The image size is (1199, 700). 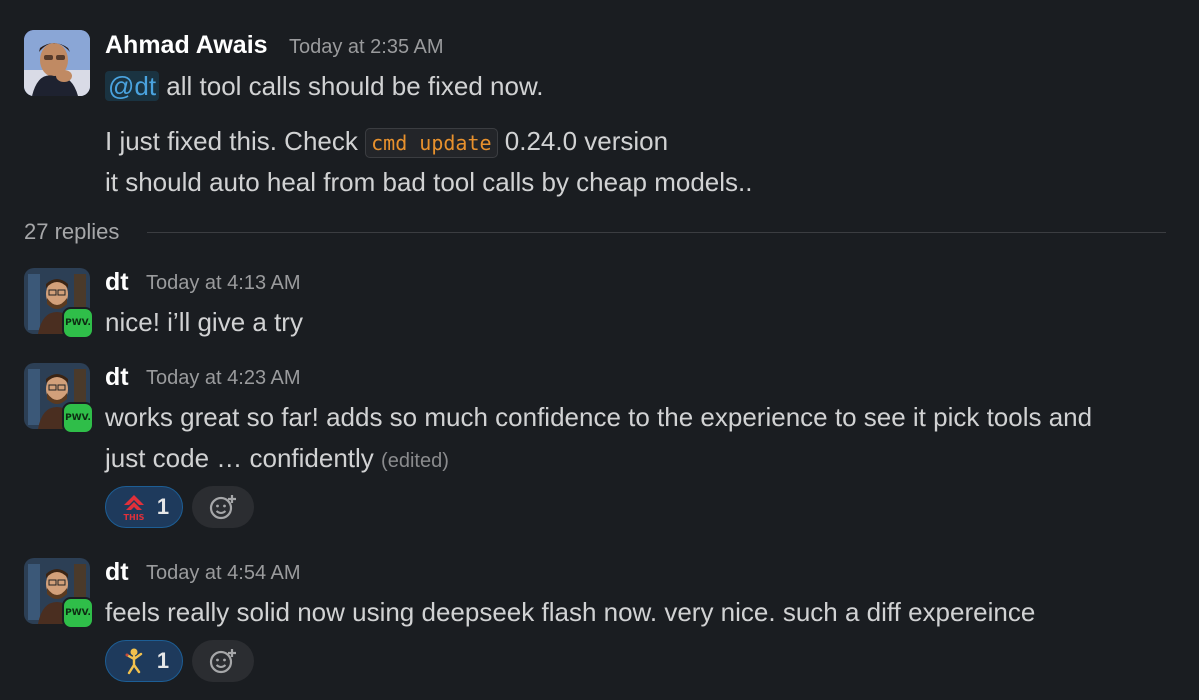 I want to click on svg-text: THIS, so click(x=133, y=517).